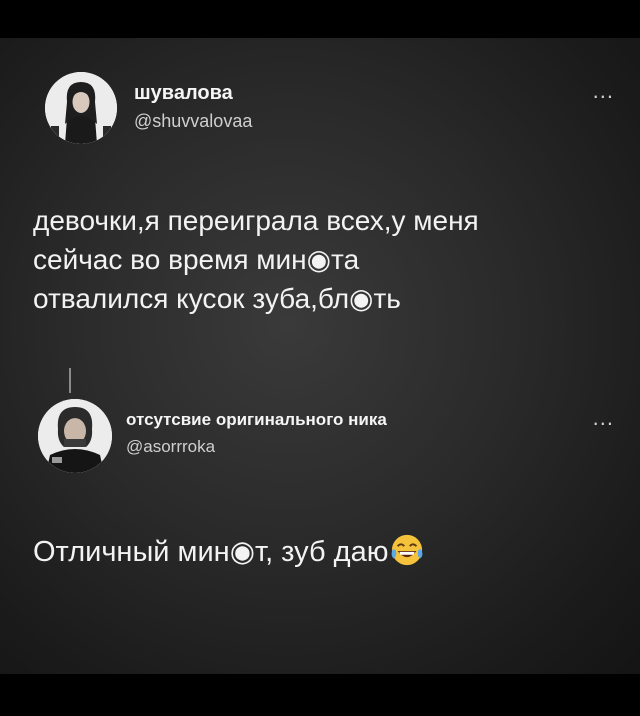 This screenshot has width=640, height=716. Describe the element at coordinates (193, 121) in the screenshot. I see `user-handle: @shuvvalovaa` at that location.